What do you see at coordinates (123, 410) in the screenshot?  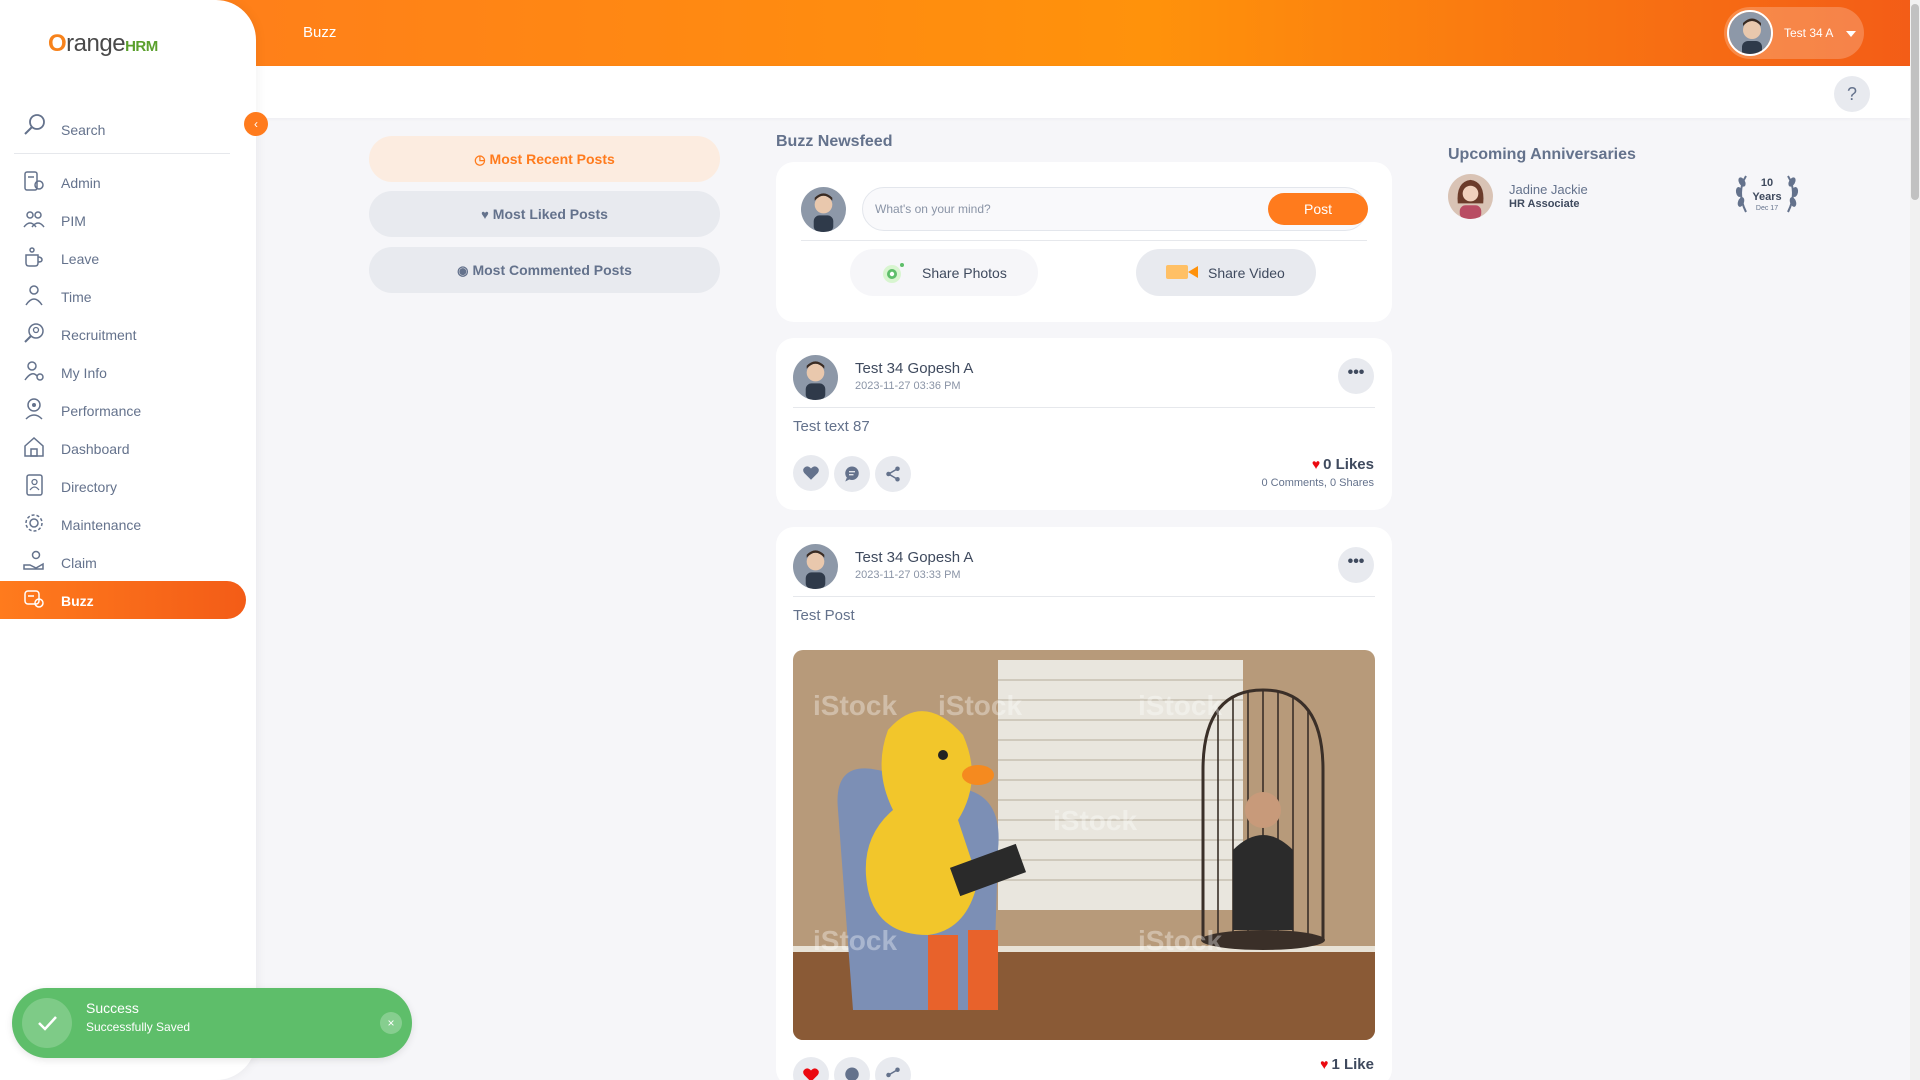 I see `sidebar-item-performance: Performance` at bounding box center [123, 410].